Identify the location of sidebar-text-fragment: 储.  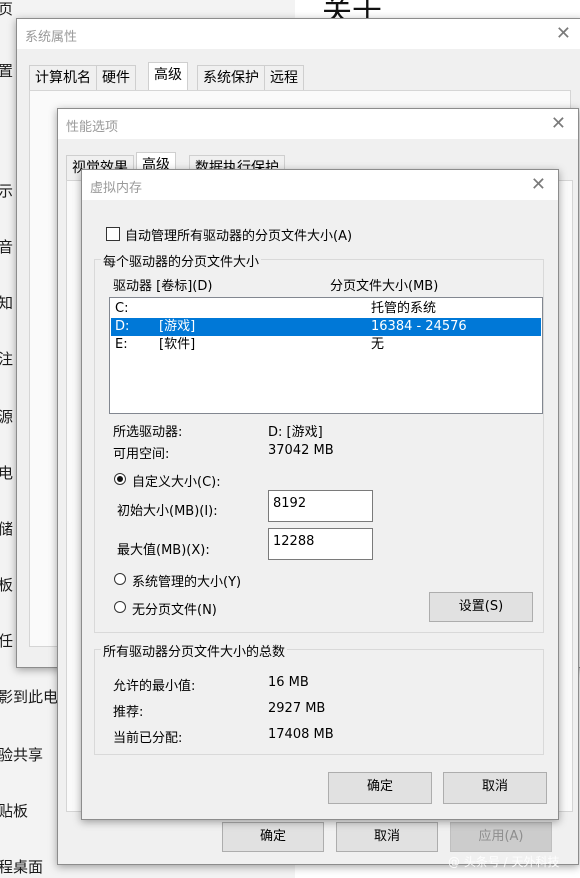
(6, 528).